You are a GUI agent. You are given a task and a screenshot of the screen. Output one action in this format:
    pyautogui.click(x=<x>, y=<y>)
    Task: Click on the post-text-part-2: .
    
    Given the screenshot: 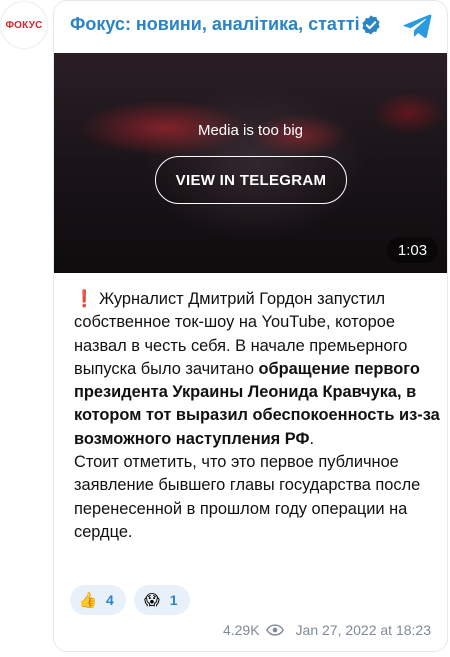 What is the action you would take?
    pyautogui.click(x=312, y=438)
    